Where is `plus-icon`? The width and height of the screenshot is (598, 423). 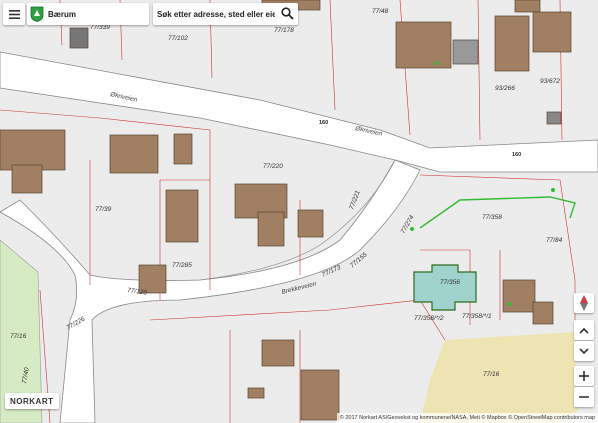 plus-icon is located at coordinates (584, 376).